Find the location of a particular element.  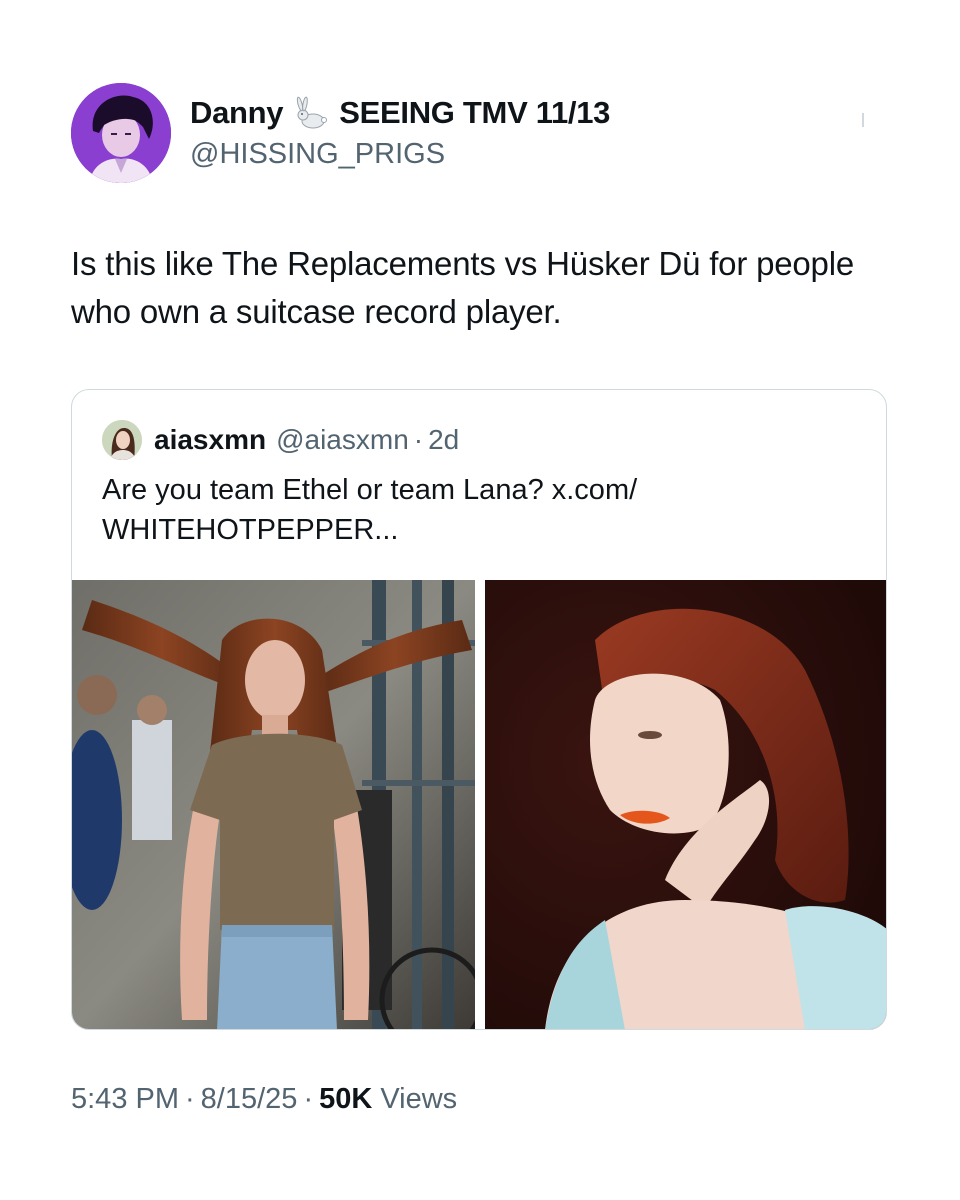

views-count: 50K is located at coordinates (345, 1099).